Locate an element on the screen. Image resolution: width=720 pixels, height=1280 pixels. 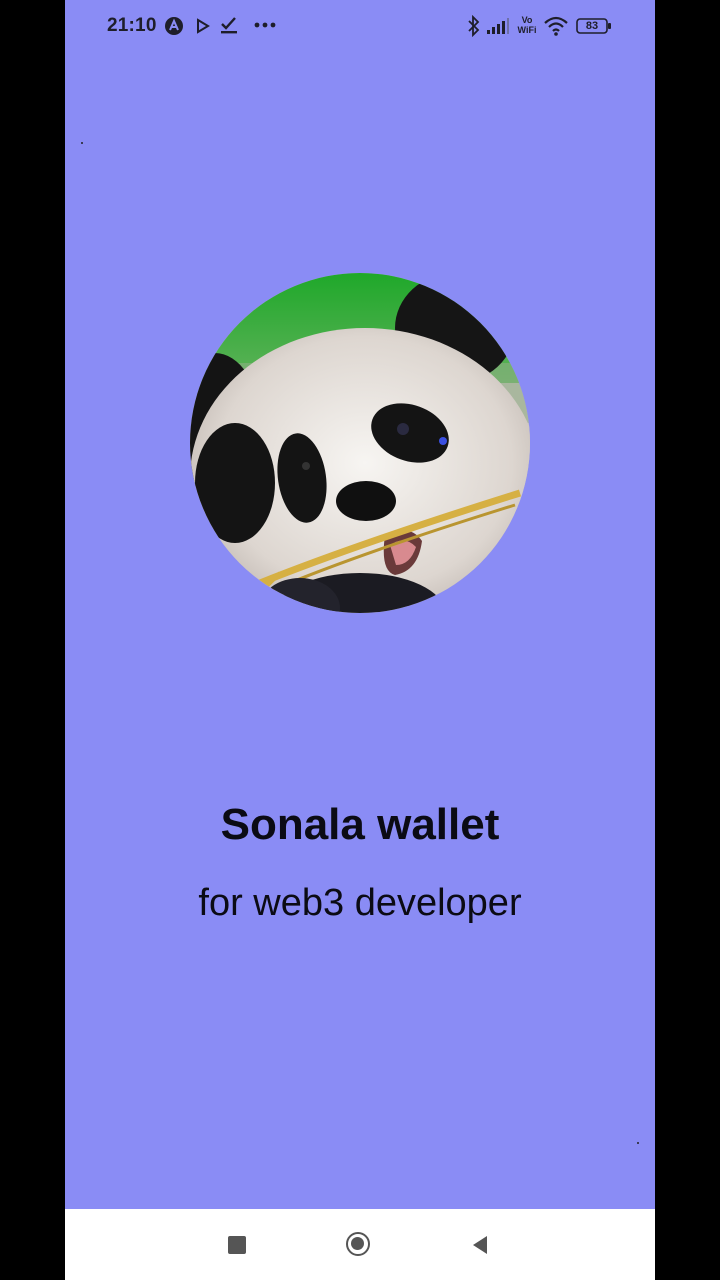
battery-icon: 83 is located at coordinates (594, 26).